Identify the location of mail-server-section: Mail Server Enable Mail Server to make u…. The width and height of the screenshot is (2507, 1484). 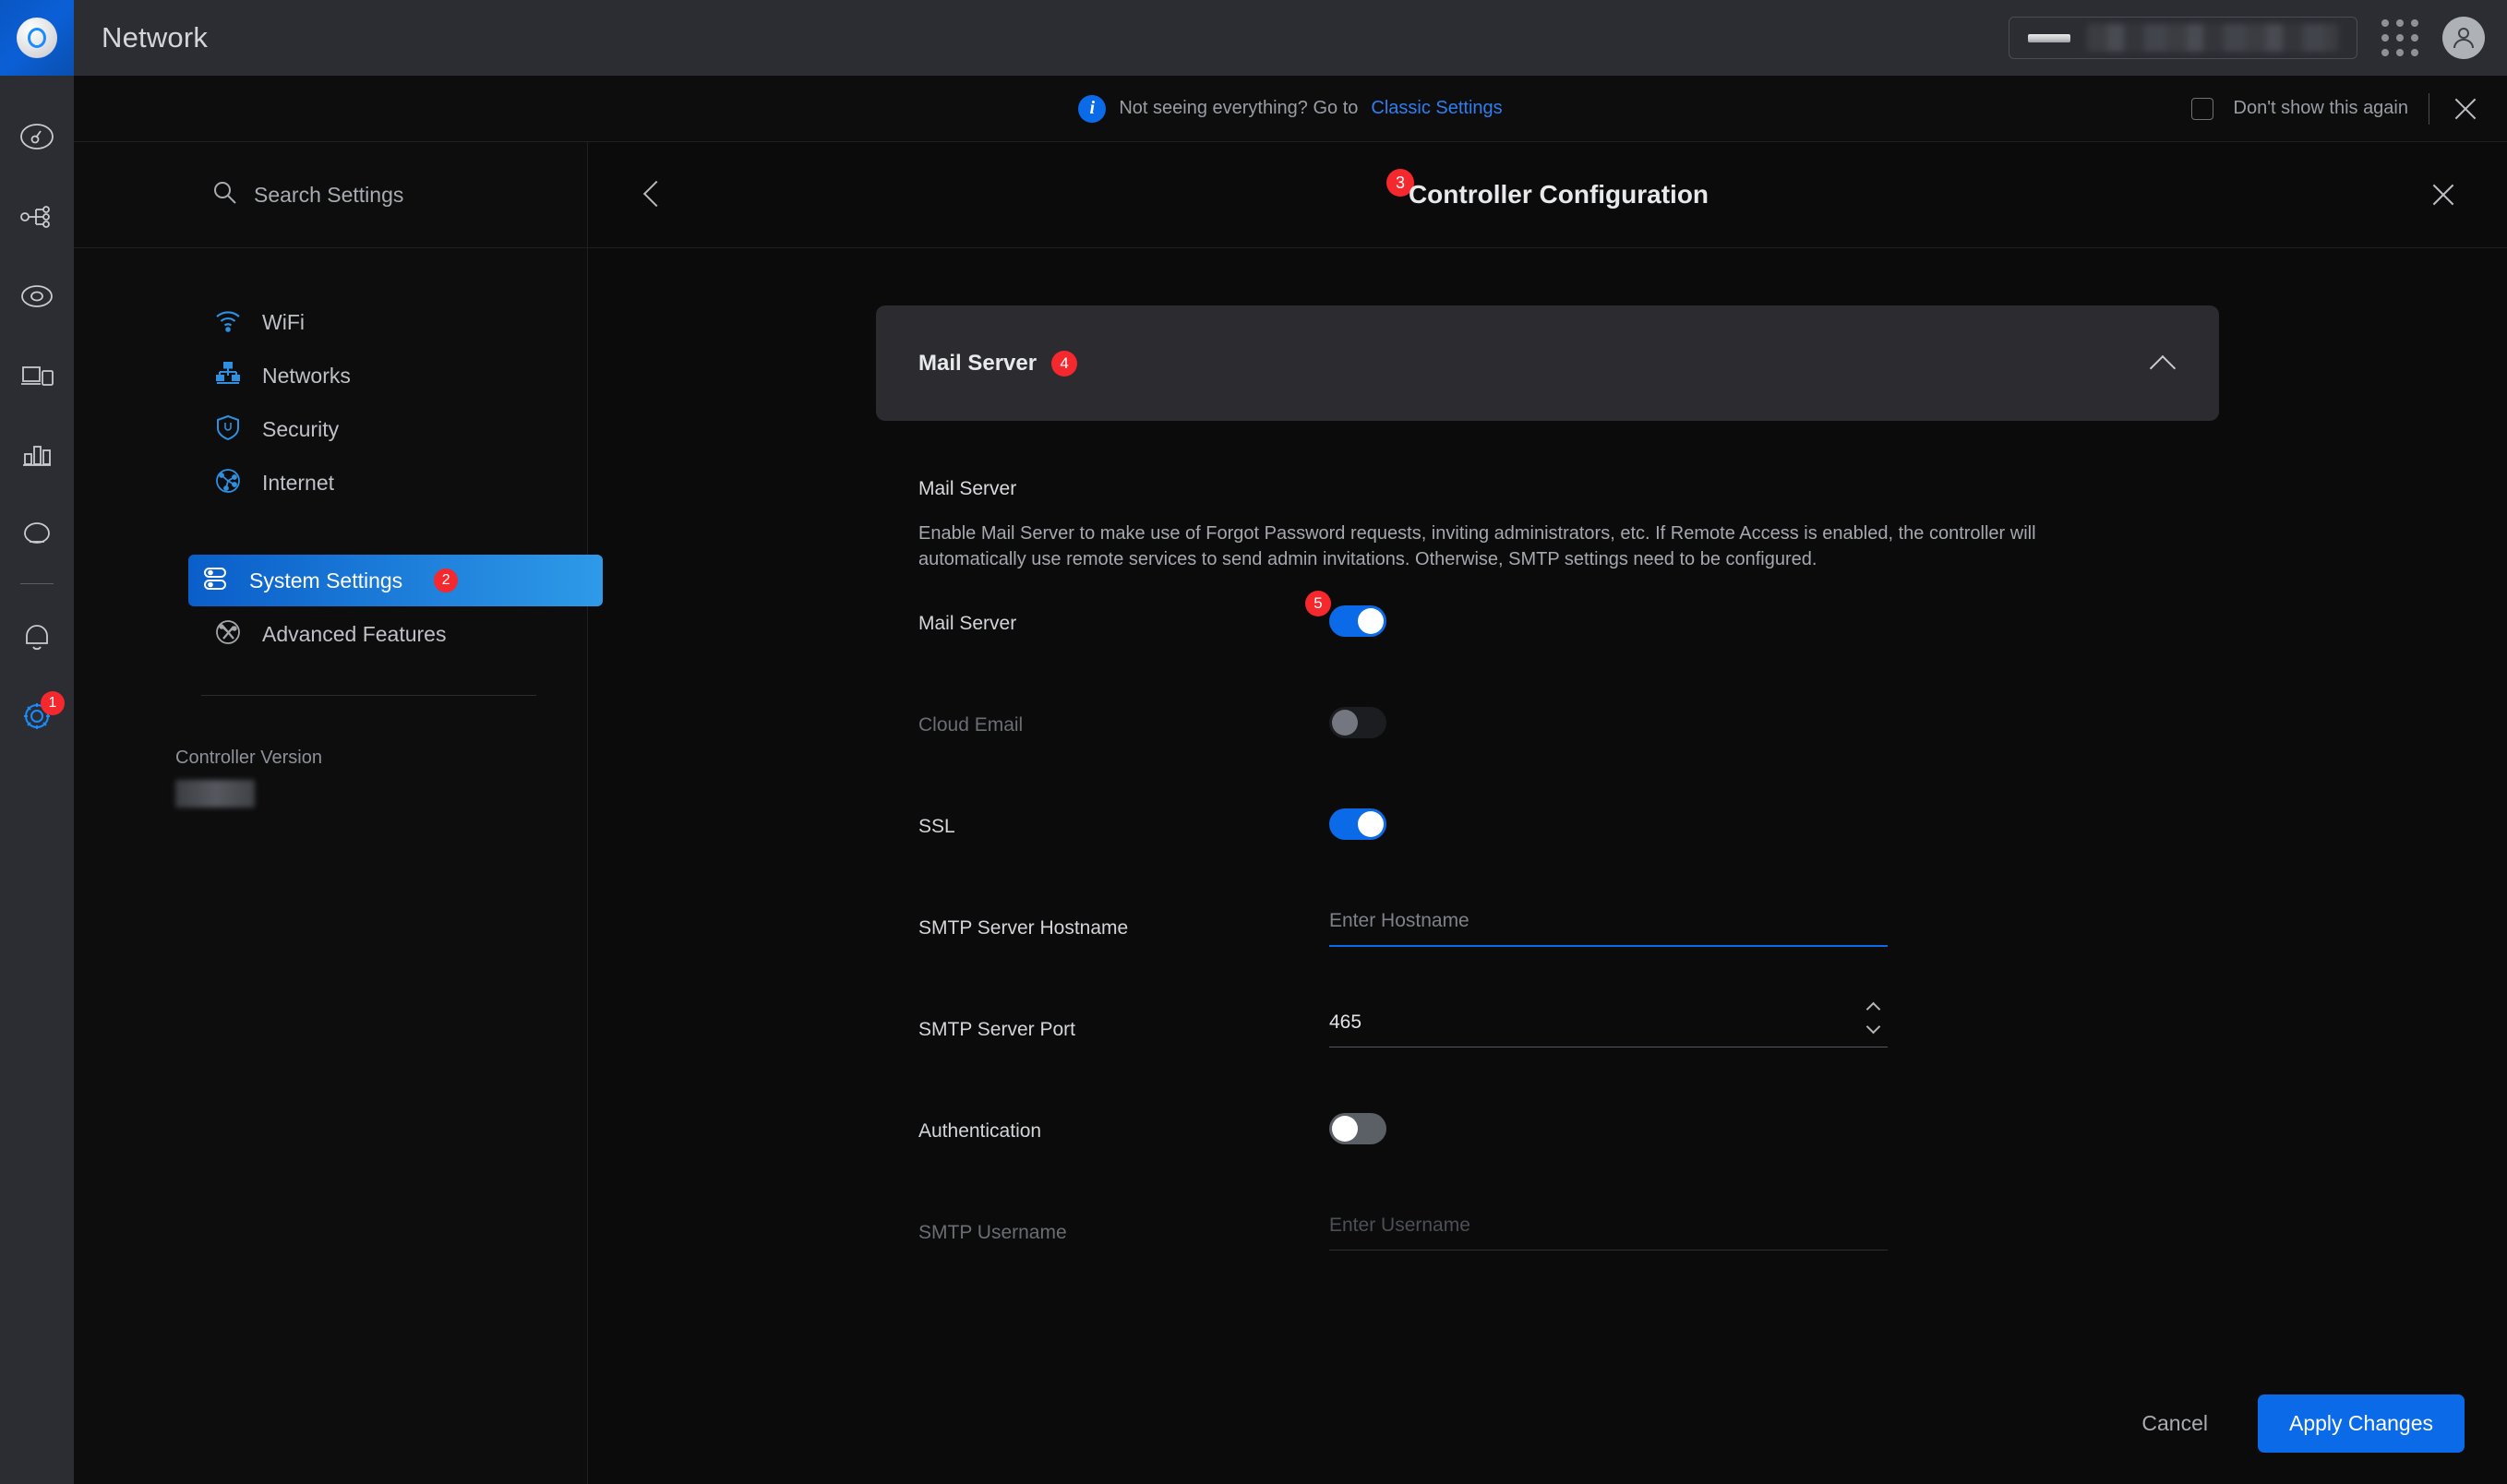
(1548, 525).